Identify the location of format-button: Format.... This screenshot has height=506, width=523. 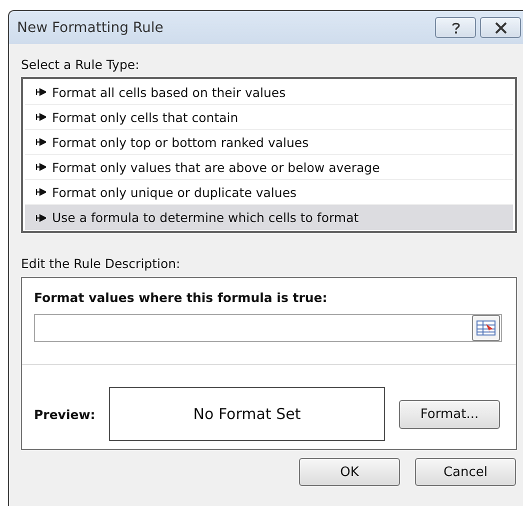
(449, 414).